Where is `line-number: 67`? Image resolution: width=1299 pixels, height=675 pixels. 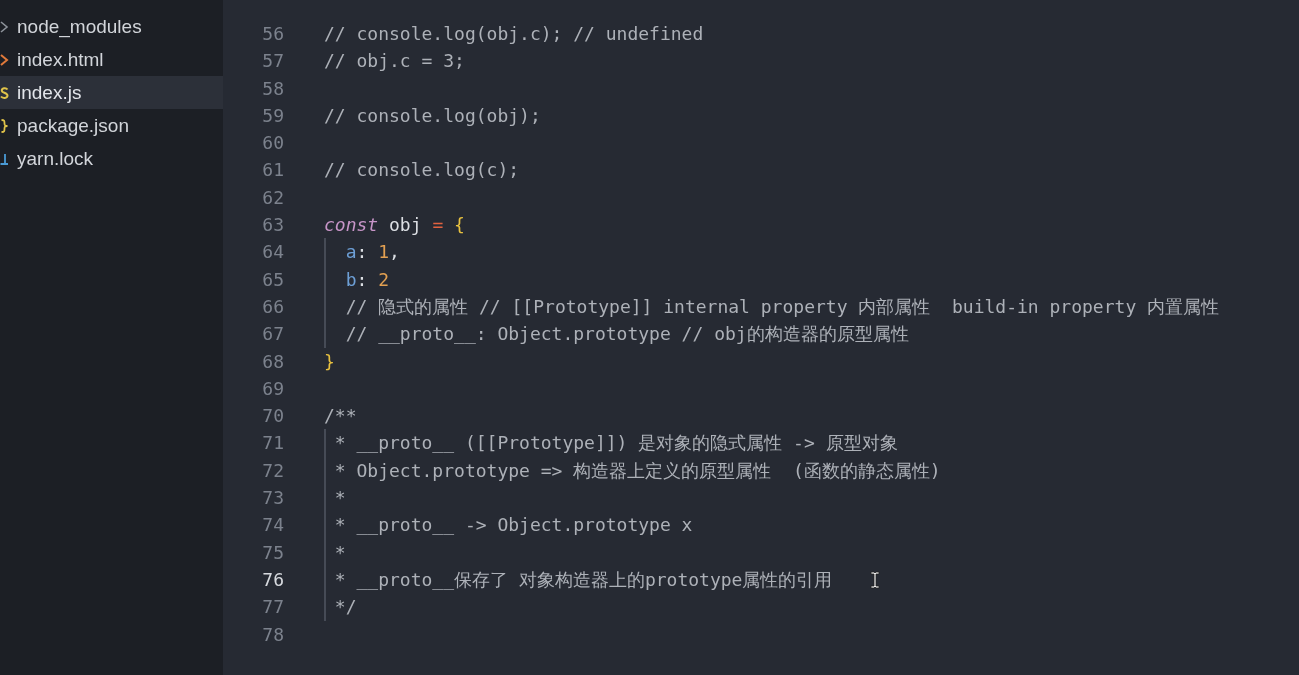 line-number: 67 is located at coordinates (273, 334).